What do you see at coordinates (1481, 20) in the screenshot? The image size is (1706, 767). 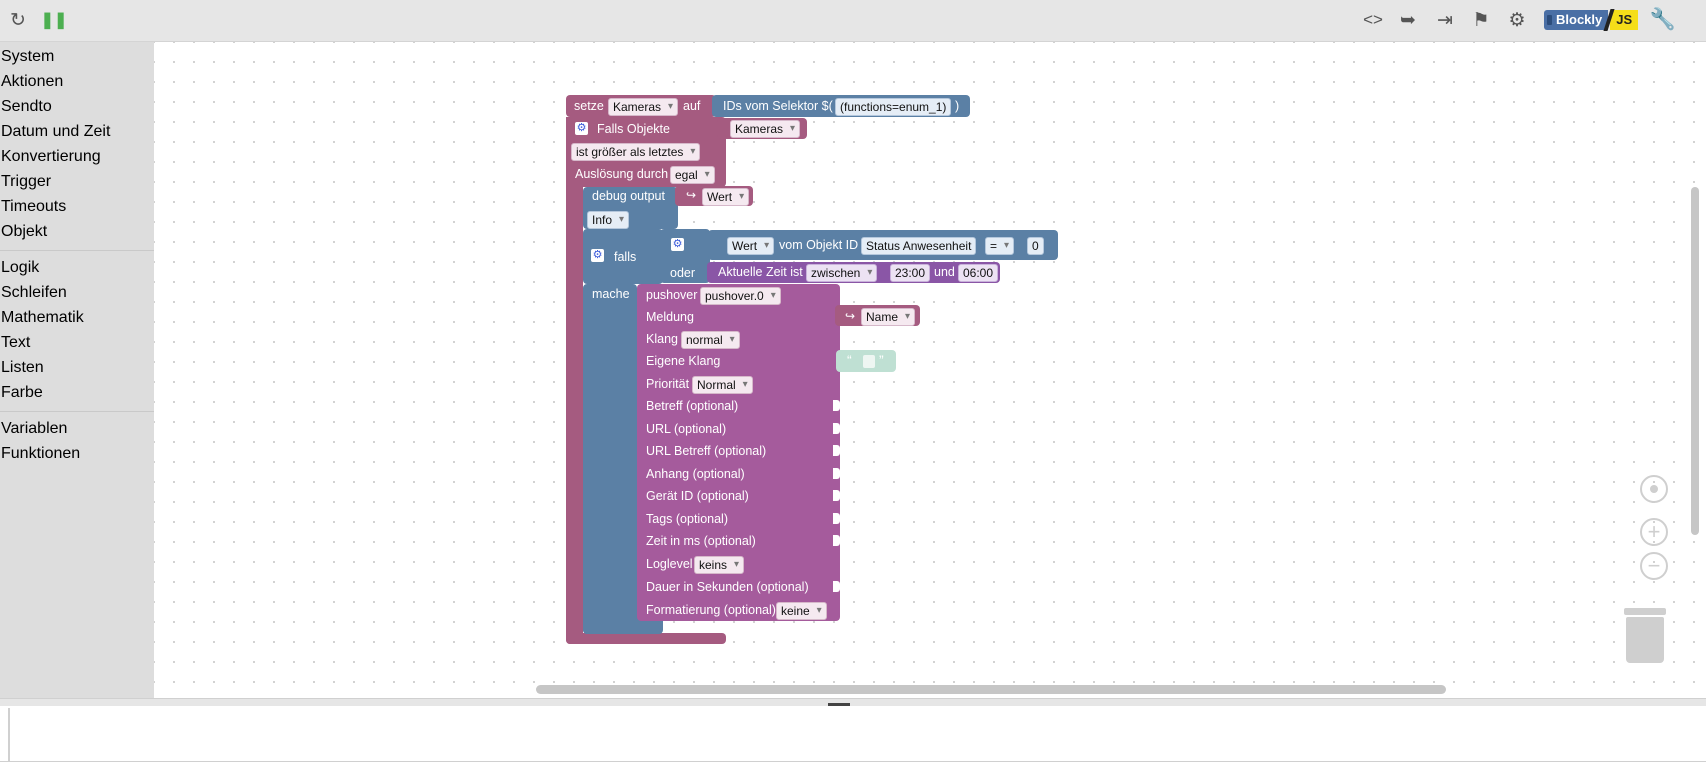 I see `checkered-flag-icon: ⚑` at bounding box center [1481, 20].